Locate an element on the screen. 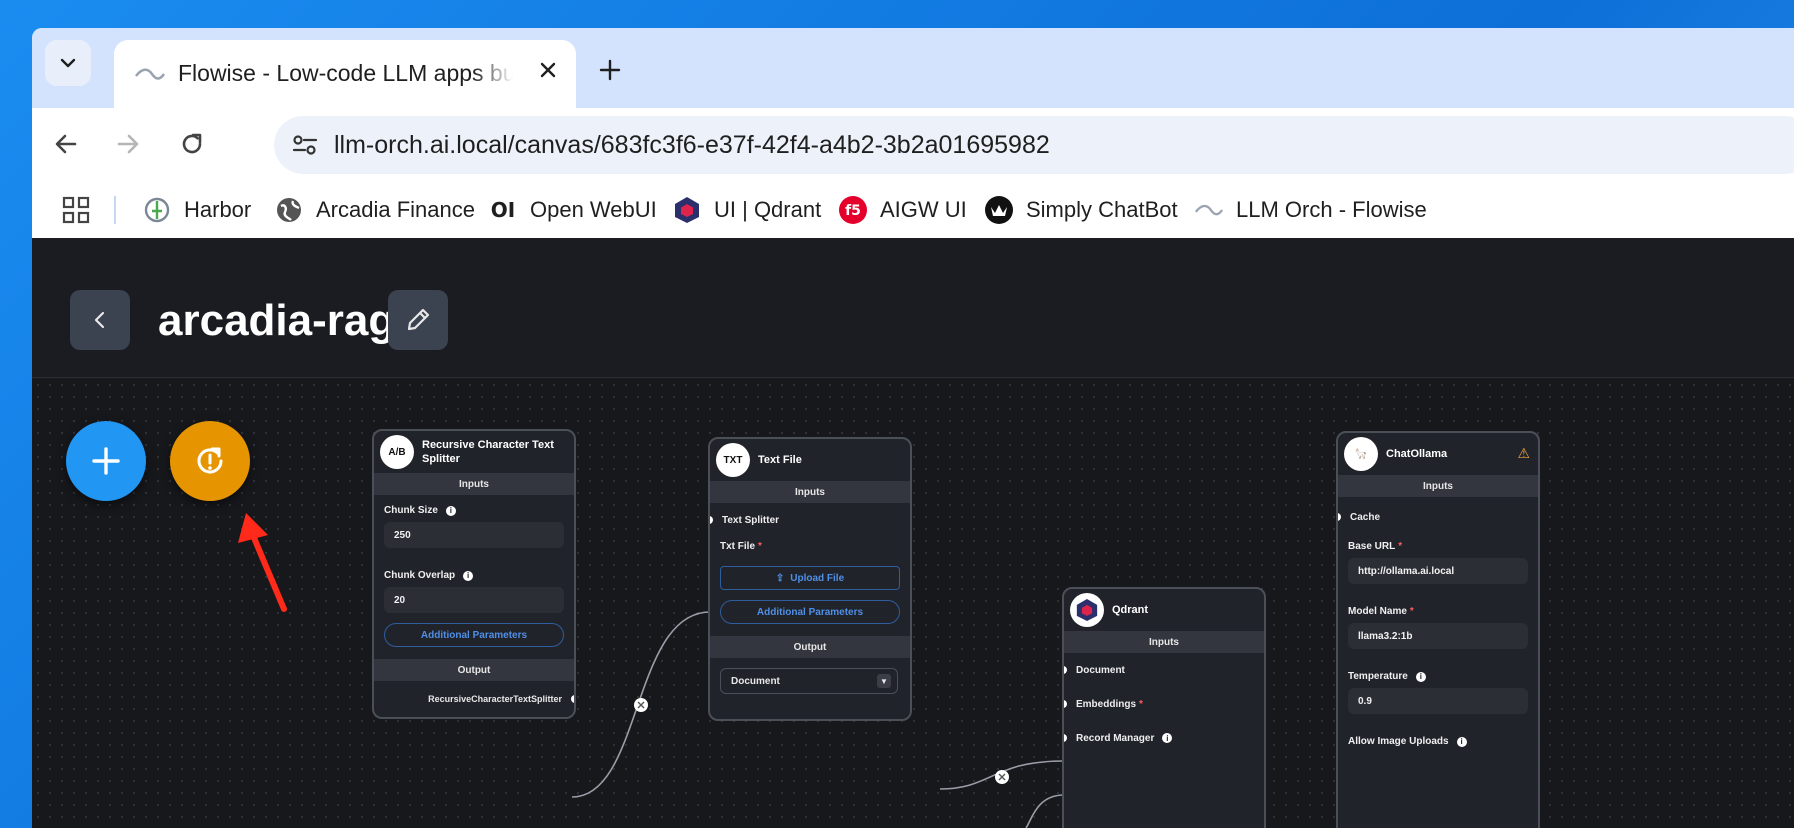  red-arrow-annotation is located at coordinates (262, 562).